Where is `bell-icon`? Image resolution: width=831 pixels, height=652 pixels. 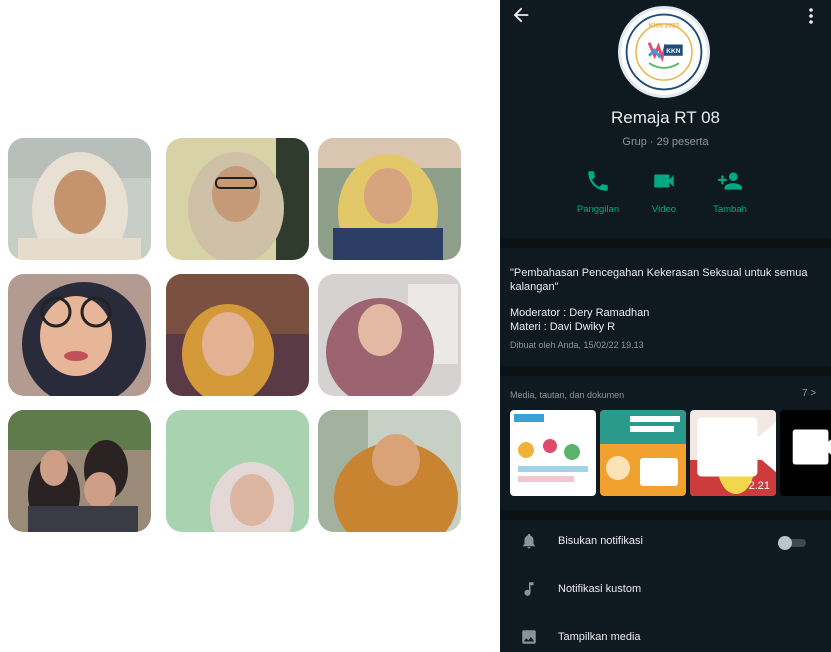
bell-icon is located at coordinates (529, 541).